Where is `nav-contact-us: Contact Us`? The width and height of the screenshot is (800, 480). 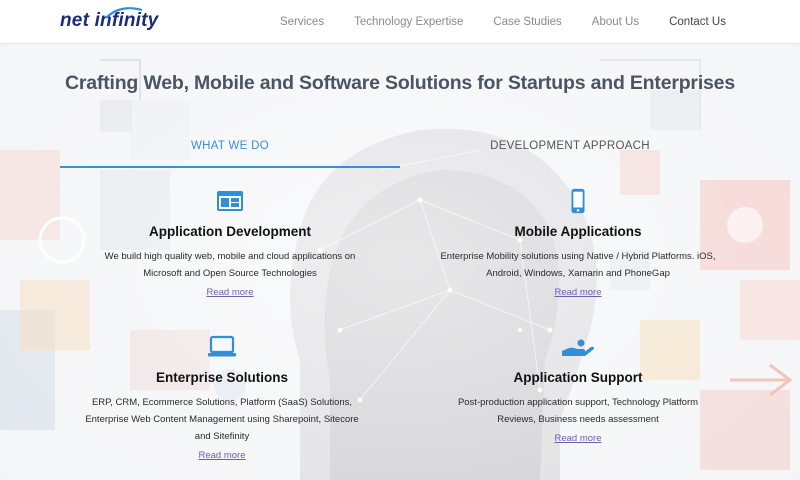
nav-contact-us: Contact Us is located at coordinates (697, 22).